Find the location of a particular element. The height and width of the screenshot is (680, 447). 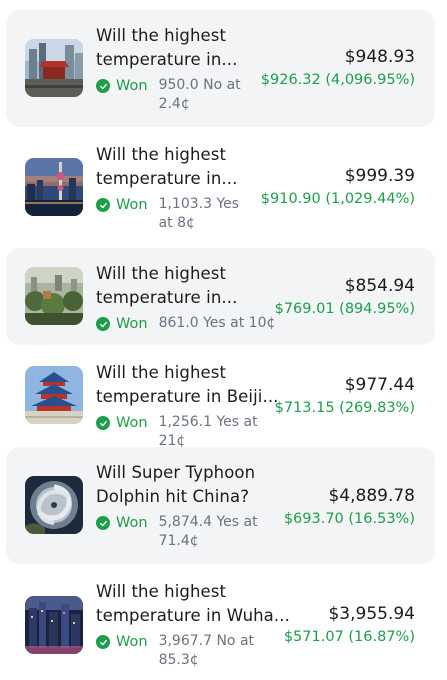

position-value: $977.44 is located at coordinates (379, 385).